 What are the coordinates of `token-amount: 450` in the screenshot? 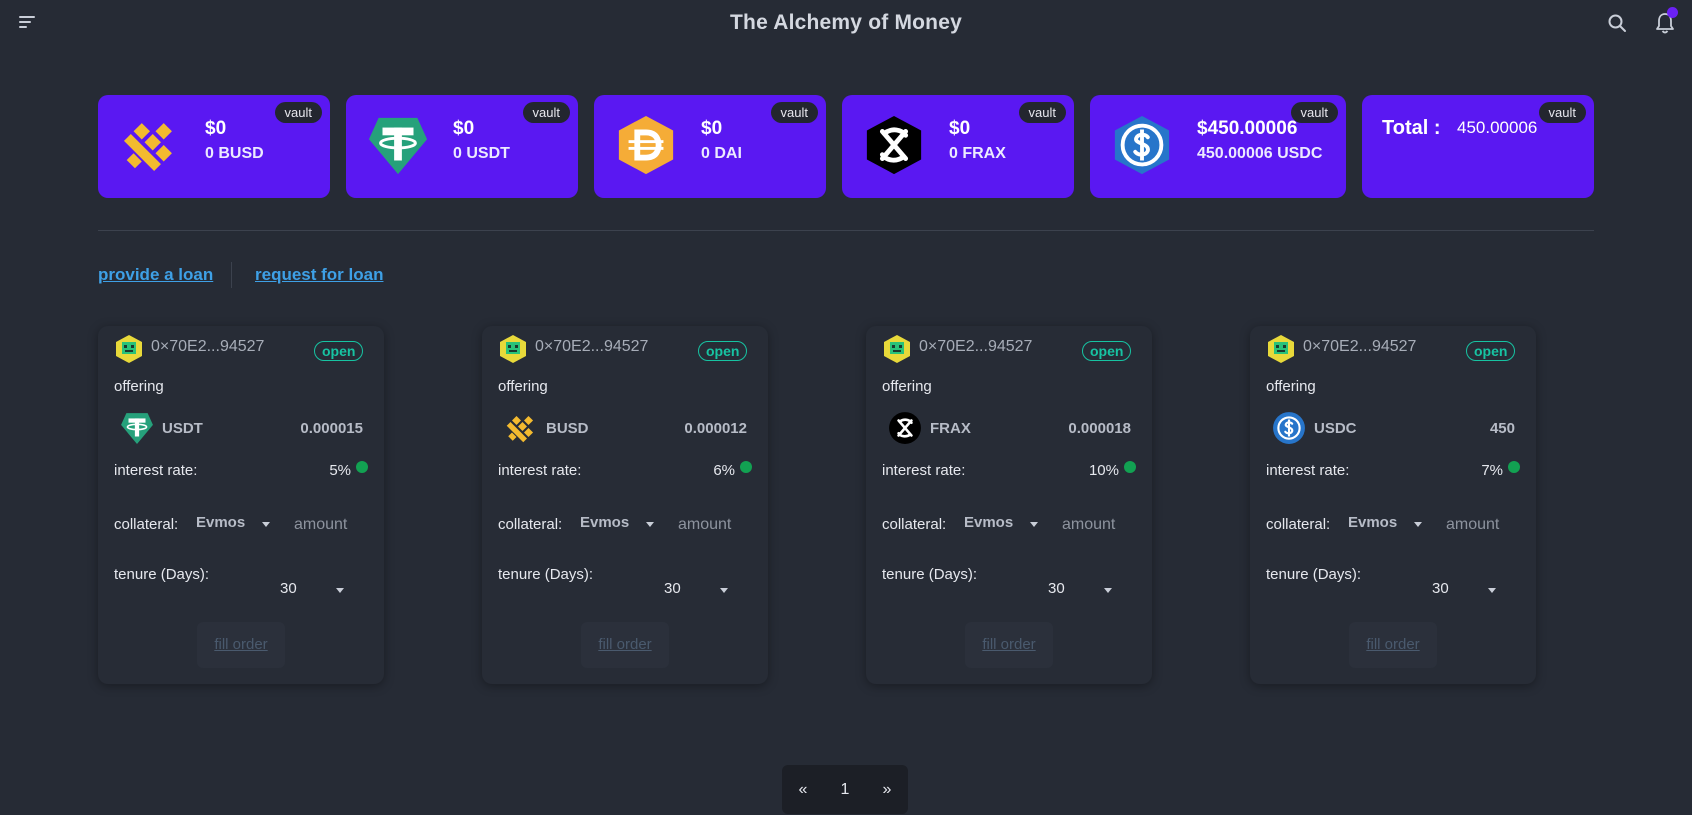 It's located at (1502, 428).